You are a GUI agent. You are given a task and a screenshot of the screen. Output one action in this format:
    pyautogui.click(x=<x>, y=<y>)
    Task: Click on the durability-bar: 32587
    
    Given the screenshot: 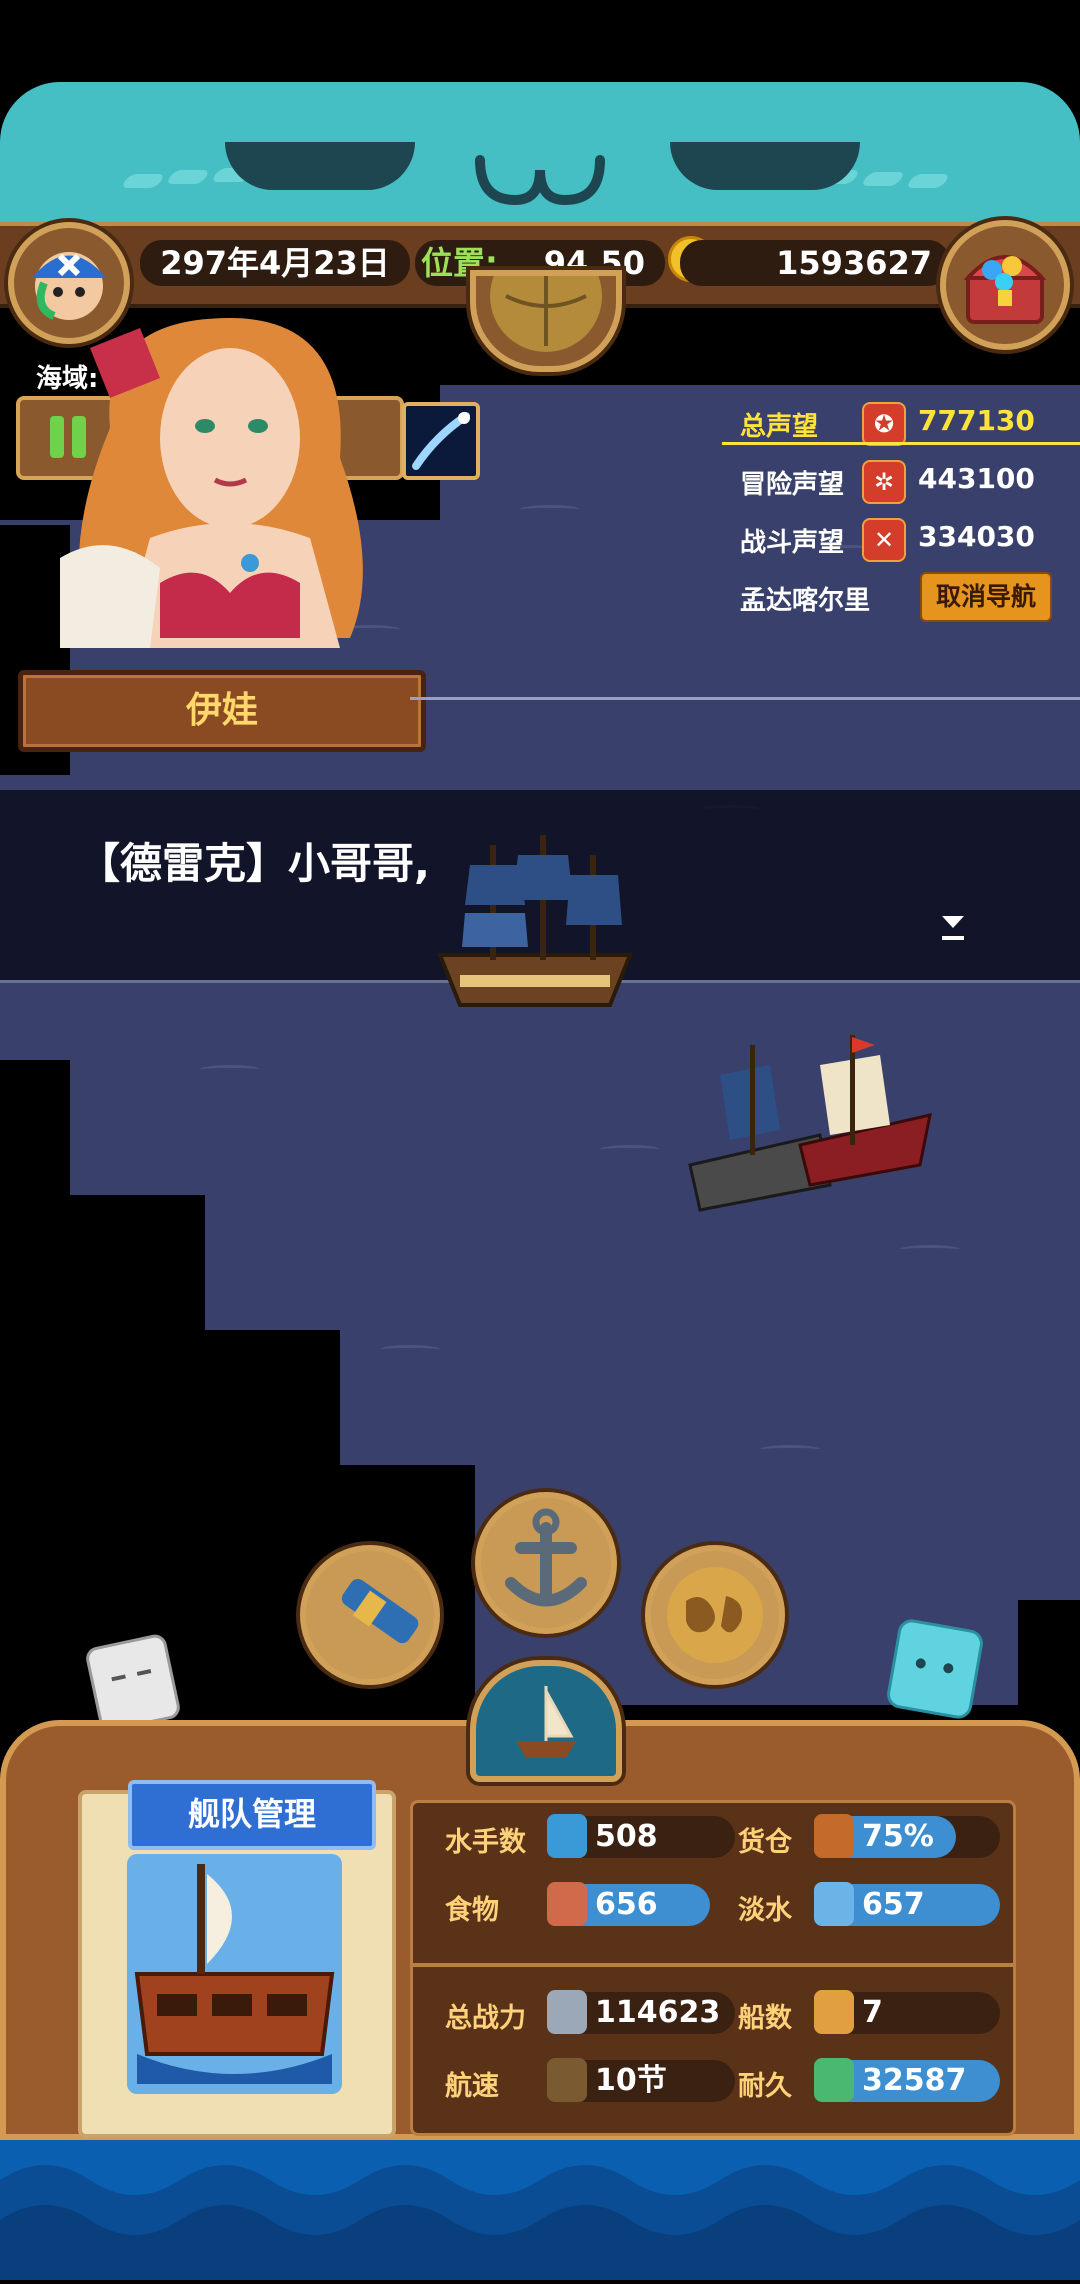 What is the action you would take?
    pyautogui.click(x=907, y=2080)
    